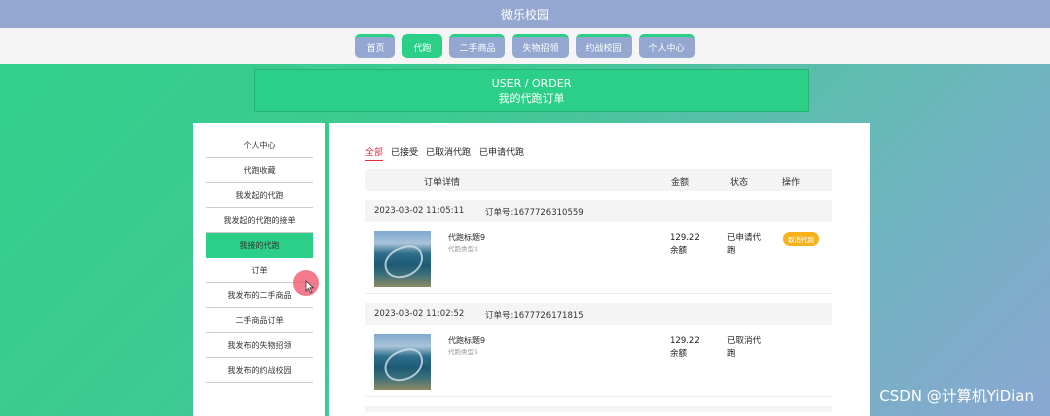 The width and height of the screenshot is (1050, 416). What do you see at coordinates (744, 244) in the screenshot?
I see `order-status: 已申请代跑` at bounding box center [744, 244].